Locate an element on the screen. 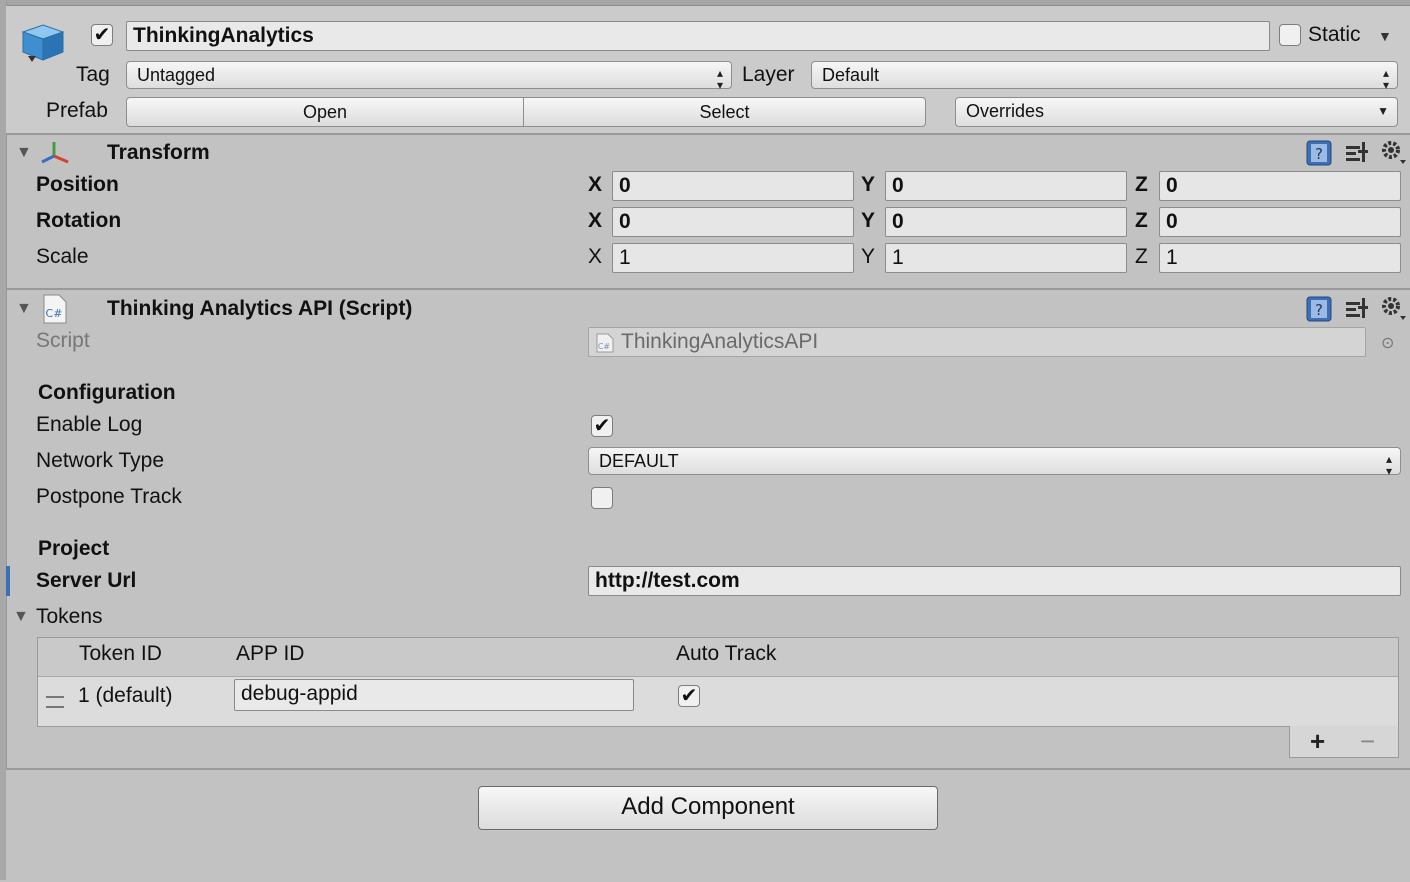 This screenshot has height=882, width=1410. prefab-select-button: Select is located at coordinates (724, 112).